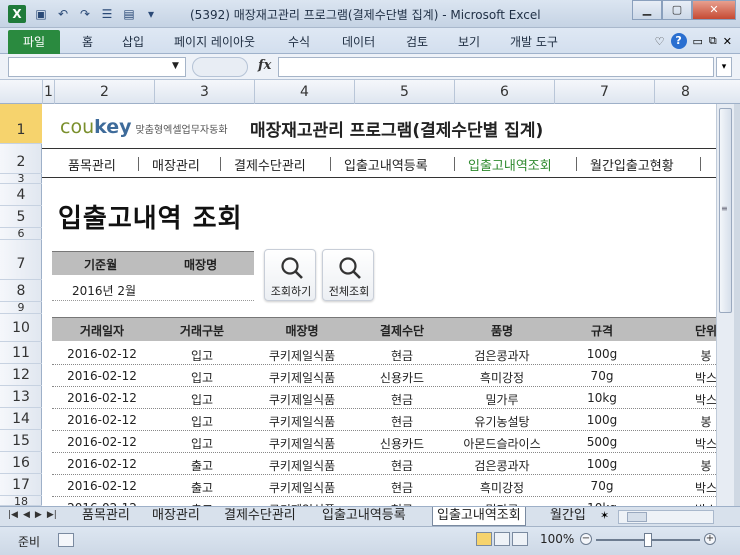 This screenshot has width=740, height=555. I want to click on table-row: 2016-02-12 입고 쿠키제일식품 현금 검은콩과자 100g 봉, so click(384, 354).